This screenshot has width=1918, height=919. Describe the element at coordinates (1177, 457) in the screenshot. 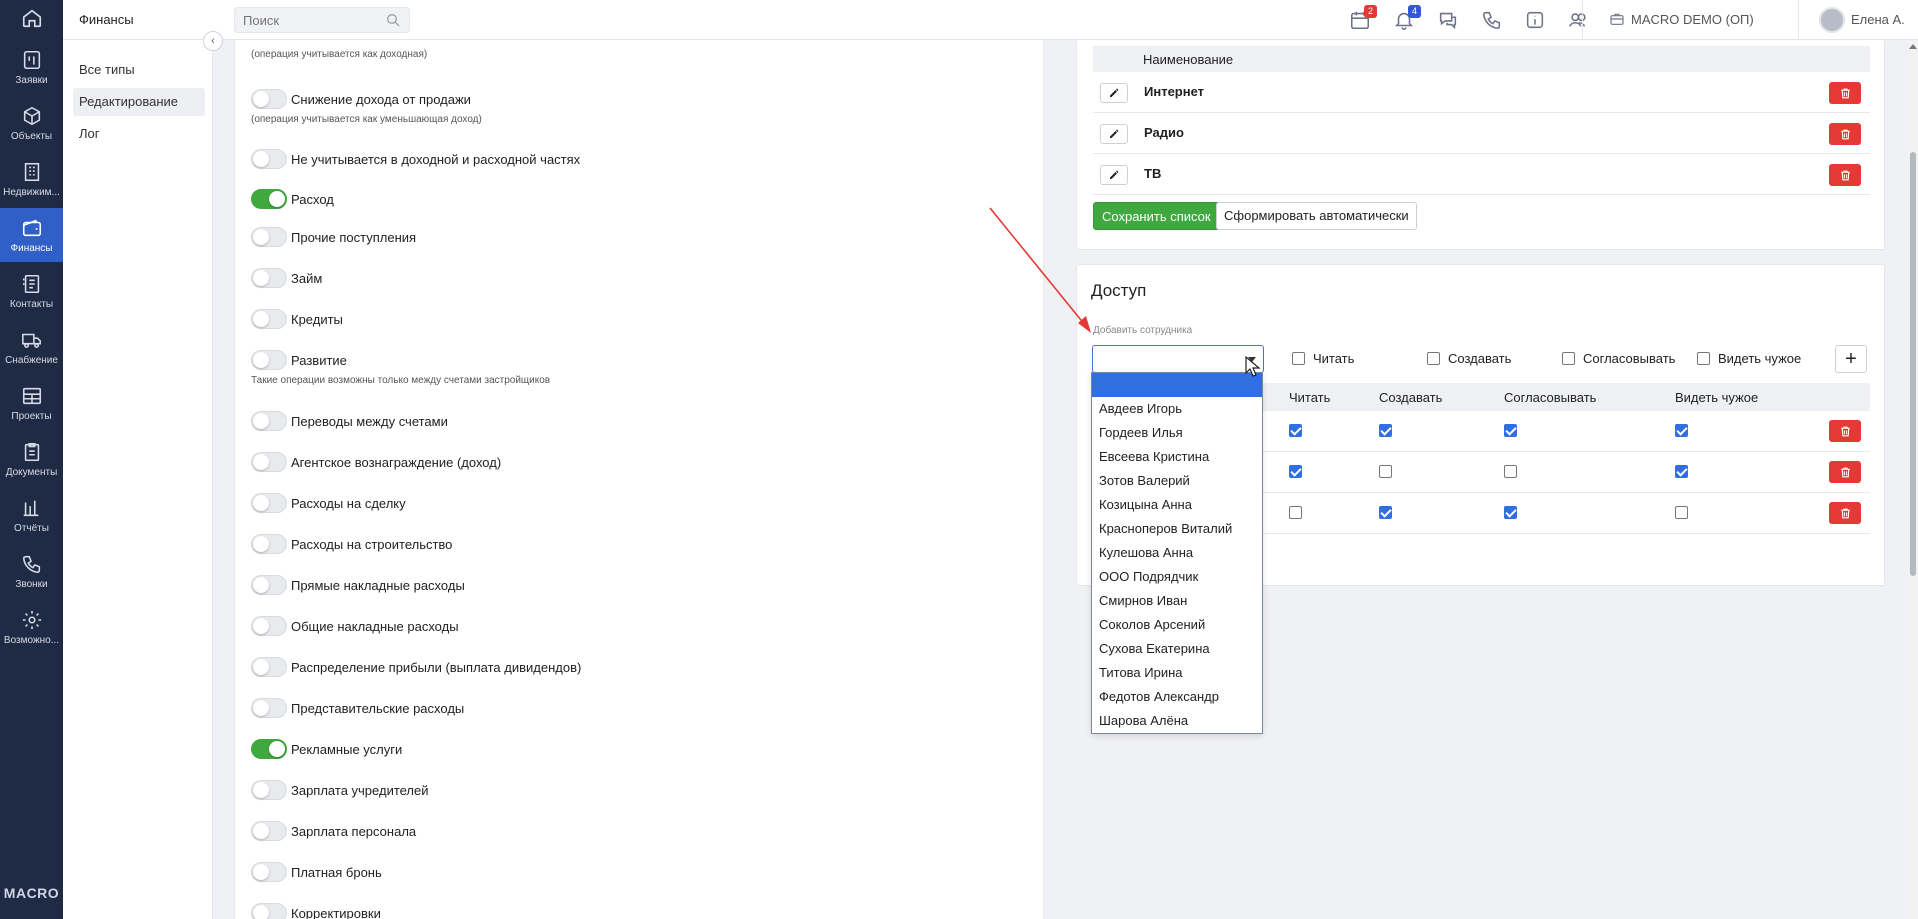

I see `dropdown-option: Евсеева Кристина` at that location.